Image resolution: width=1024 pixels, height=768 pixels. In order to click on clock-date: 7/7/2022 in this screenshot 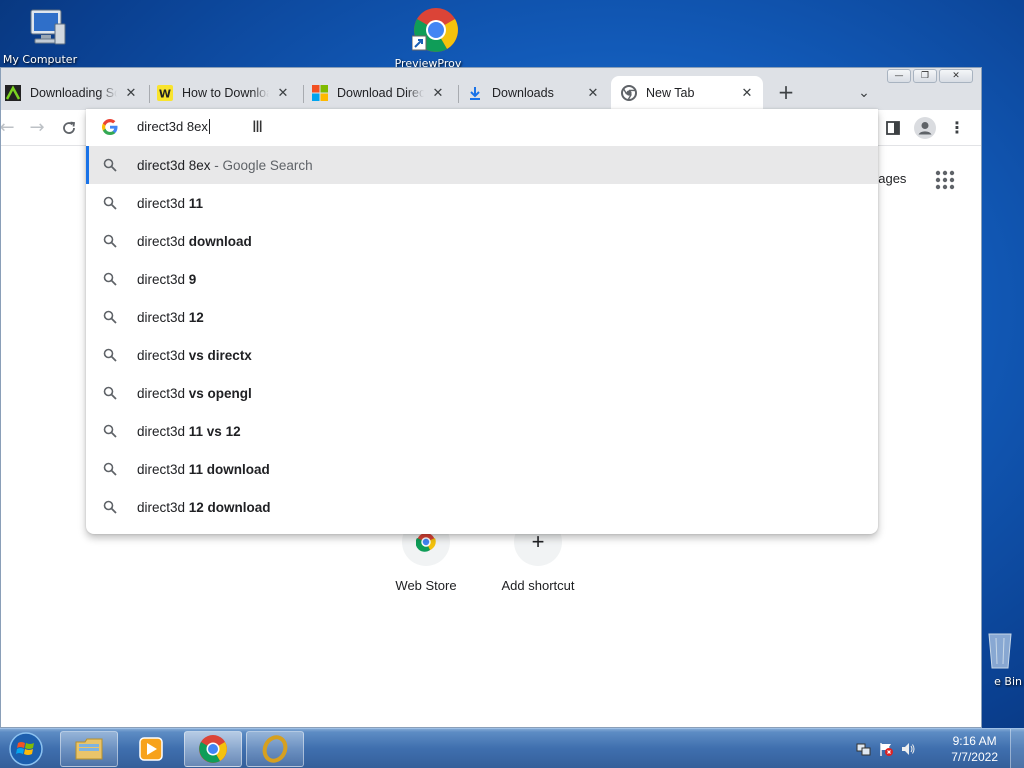, I will do `click(974, 757)`.